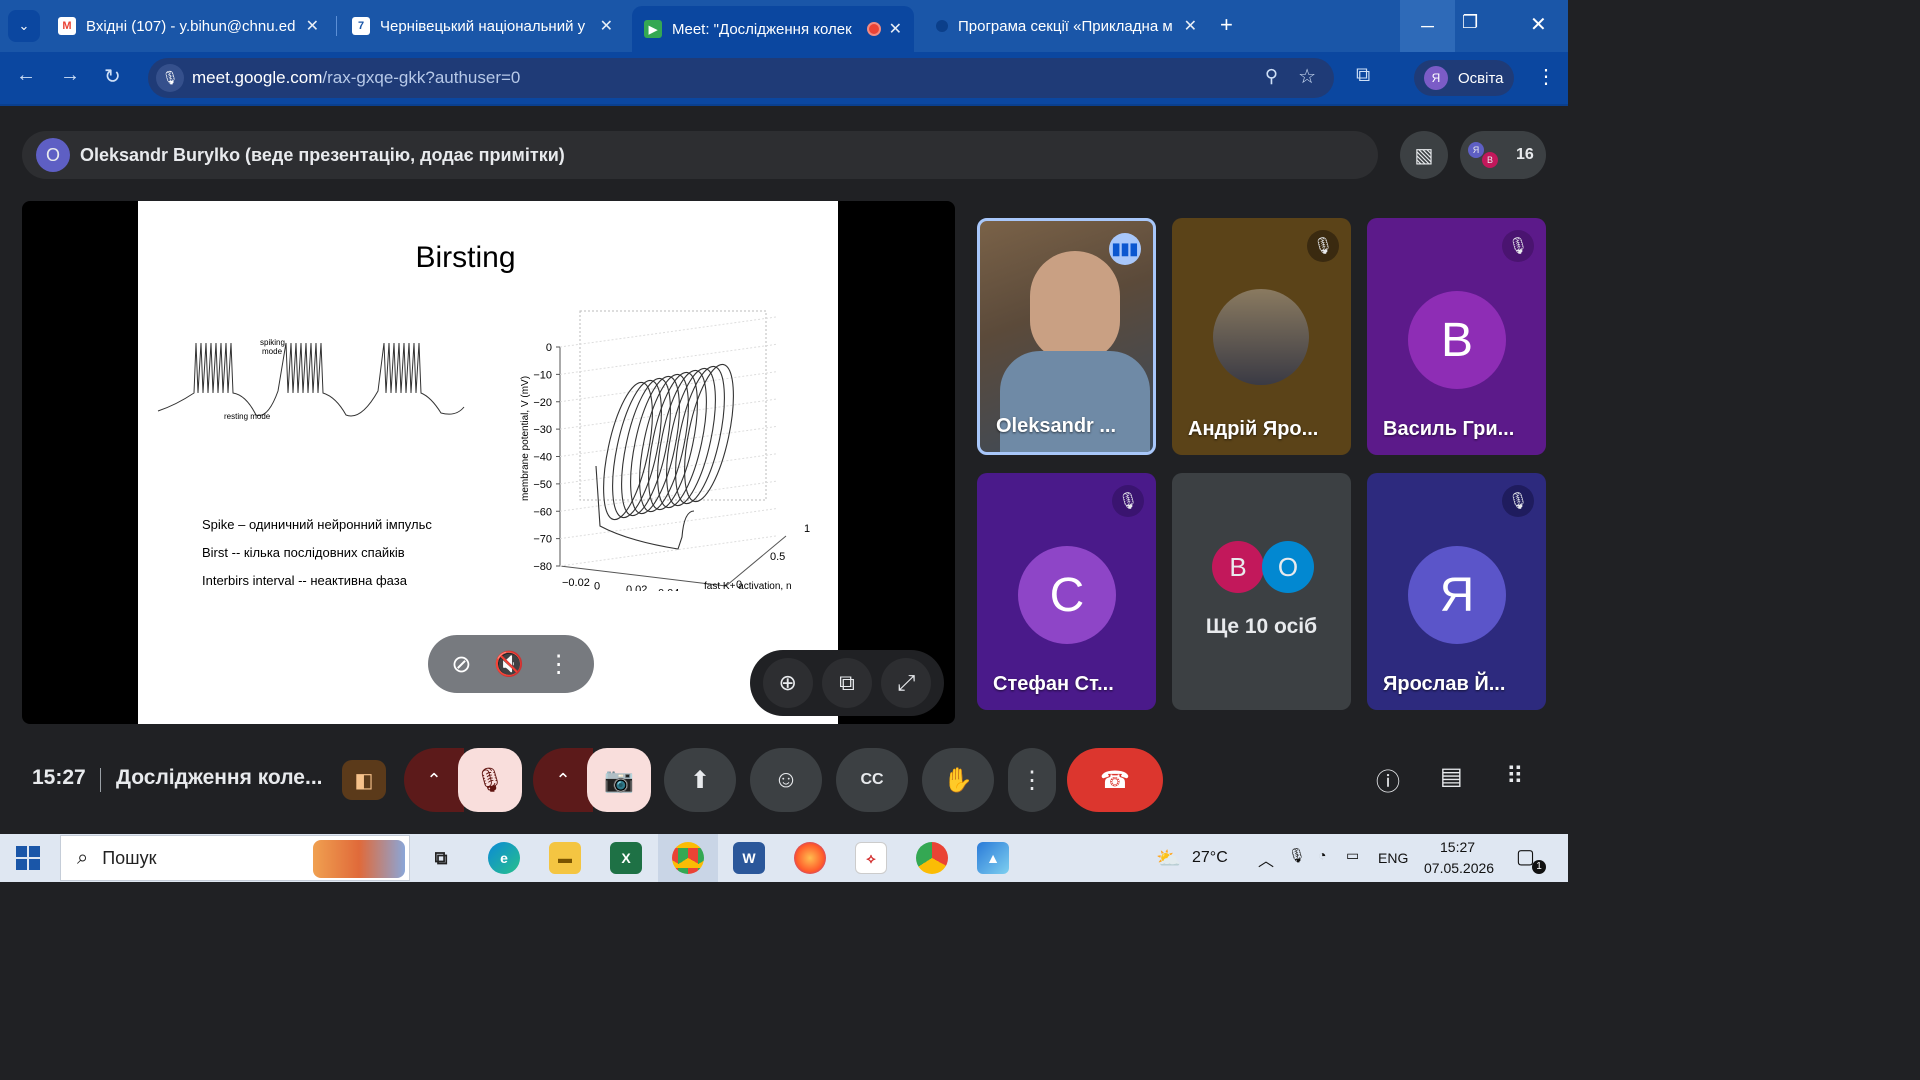  What do you see at coordinates (26, 75) in the screenshot?
I see `back-icon: ←` at bounding box center [26, 75].